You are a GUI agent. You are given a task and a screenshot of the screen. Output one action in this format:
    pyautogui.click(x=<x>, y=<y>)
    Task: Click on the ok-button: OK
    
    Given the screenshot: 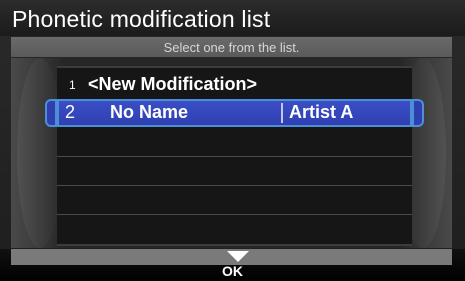 What is the action you would take?
    pyautogui.click(x=232, y=271)
    